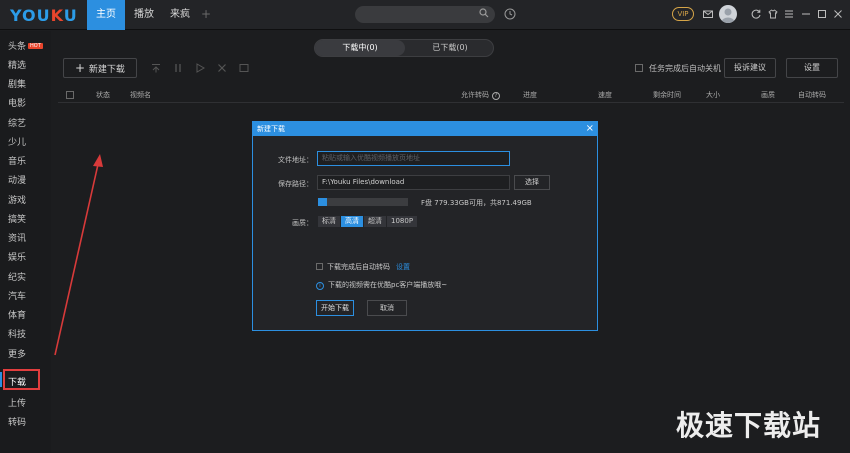 The height and width of the screenshot is (453, 850). Describe the element at coordinates (510, 14) in the screenshot. I see `history-clock-icon` at that location.